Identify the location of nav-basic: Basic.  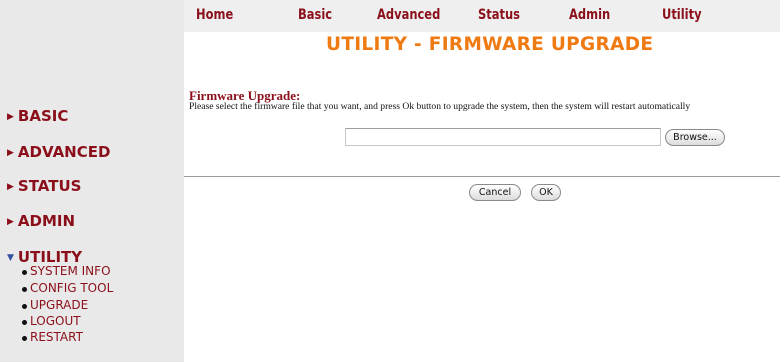
(315, 15).